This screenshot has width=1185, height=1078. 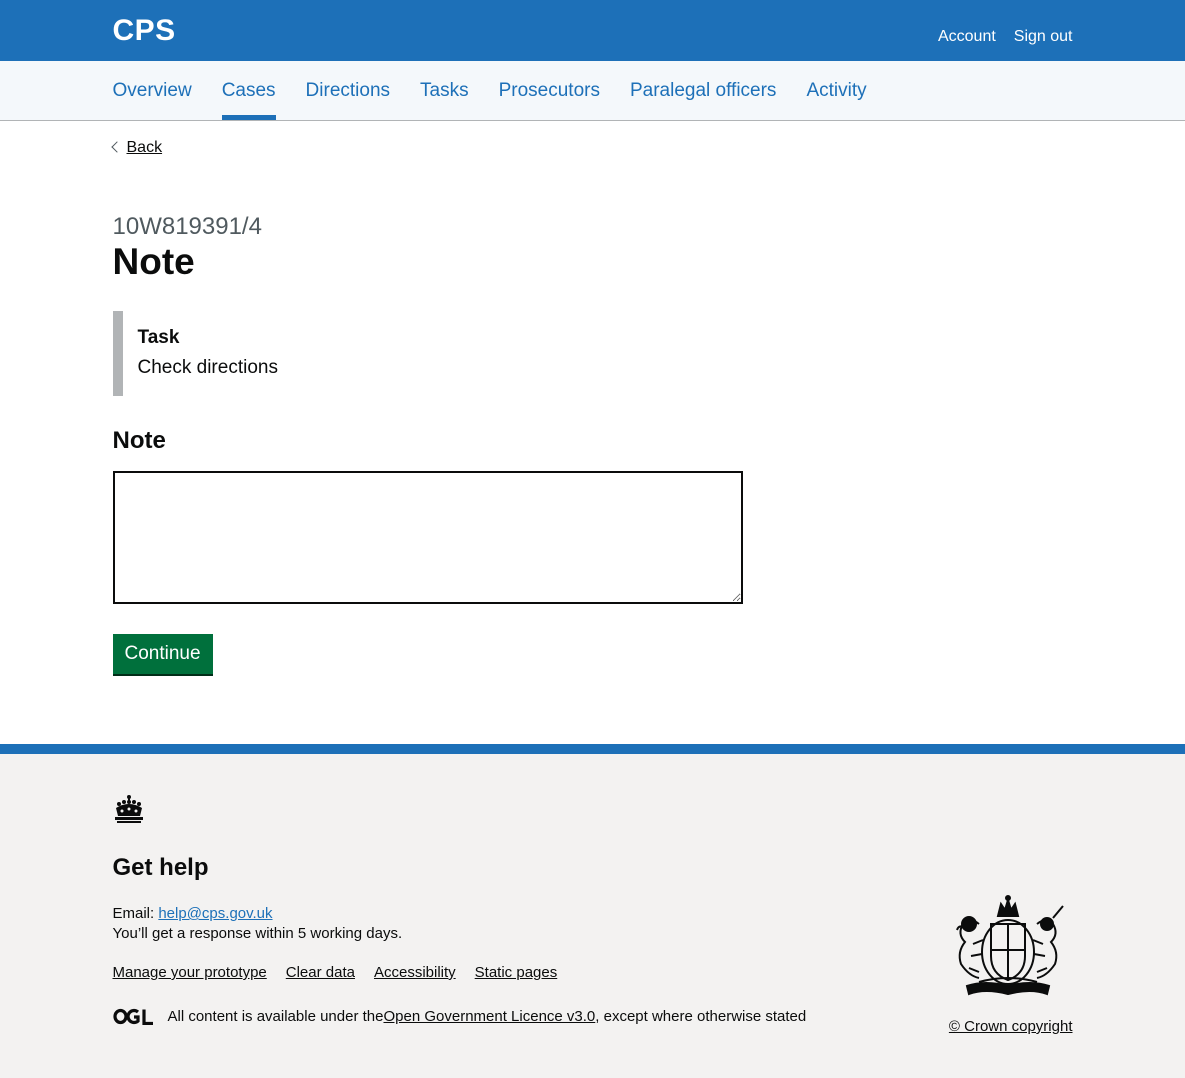 I want to click on continue-button: Continue, so click(x=162, y=654).